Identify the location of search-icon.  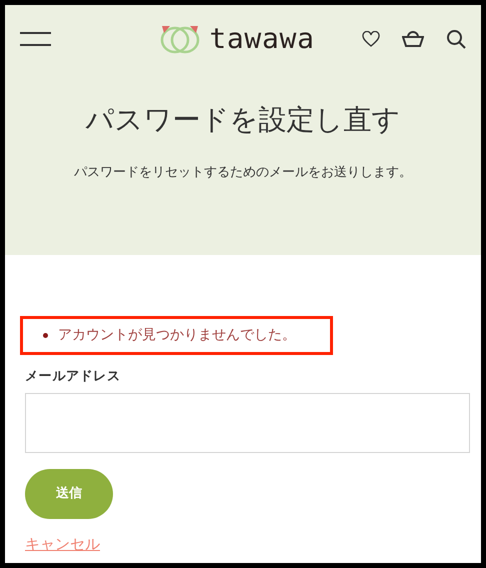
(456, 39).